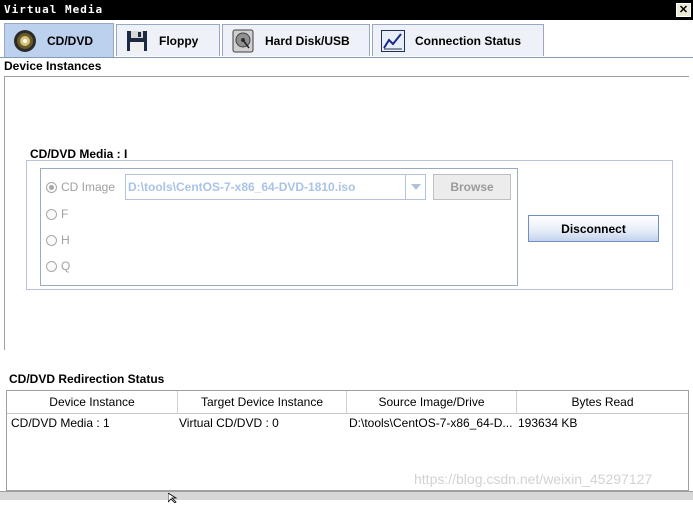  I want to click on tab-label: Hard Disk/USB, so click(307, 40).